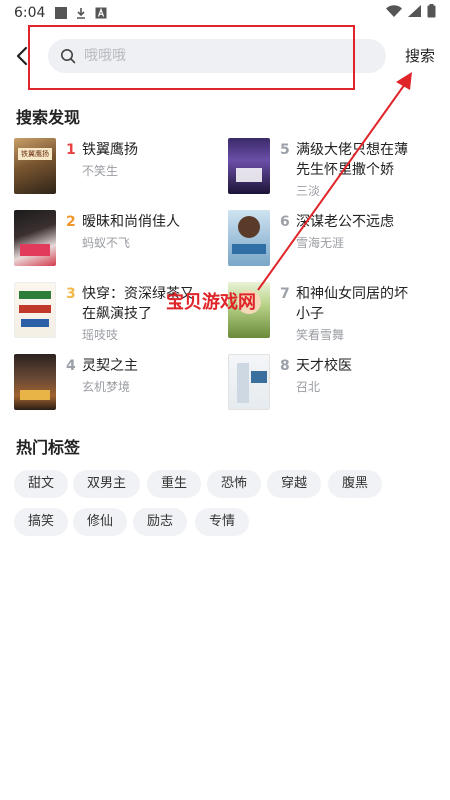 Image resolution: width=450 pixels, height=800 pixels. What do you see at coordinates (285, 150) in the screenshot?
I see `book-rank: 5` at bounding box center [285, 150].